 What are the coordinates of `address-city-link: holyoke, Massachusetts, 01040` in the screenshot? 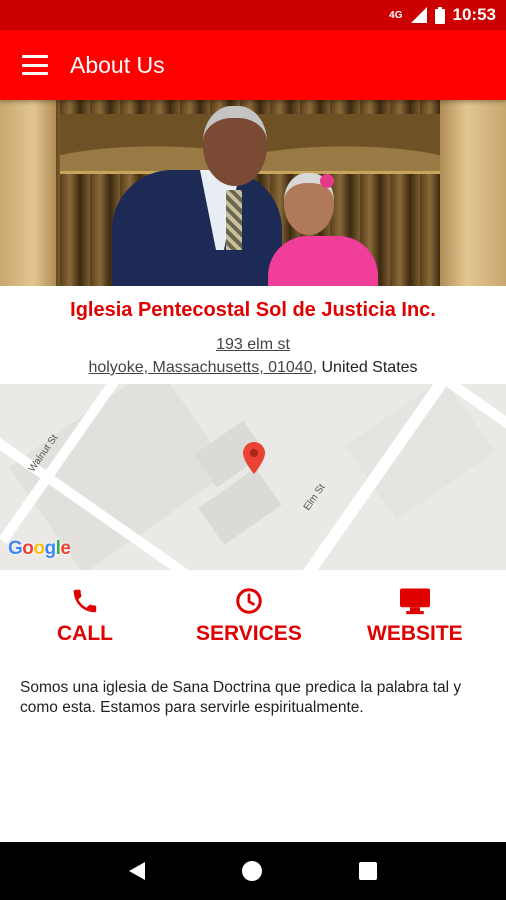 It's located at (200, 367).